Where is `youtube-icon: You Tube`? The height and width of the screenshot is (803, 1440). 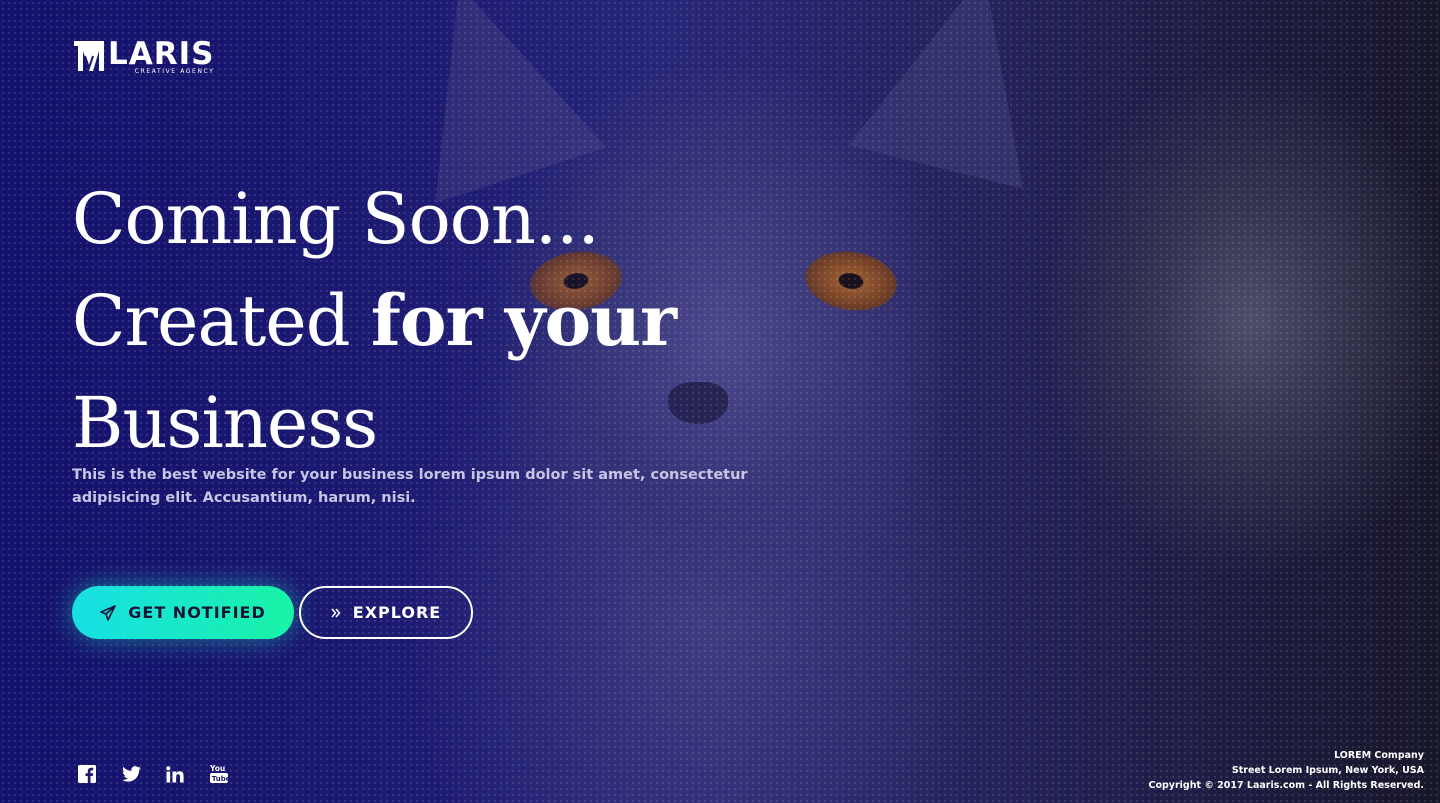
youtube-icon: You Tube is located at coordinates (232, 774).